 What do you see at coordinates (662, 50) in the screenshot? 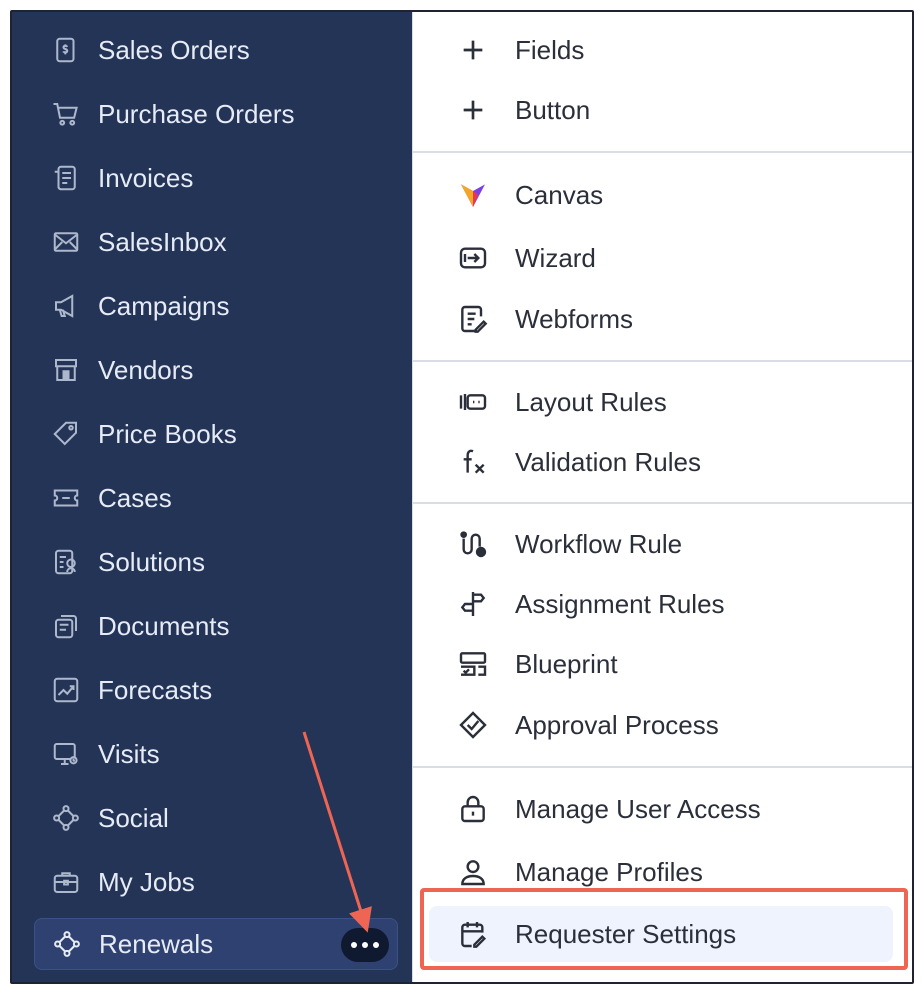
I see `menu-item-fields: Fields` at bounding box center [662, 50].